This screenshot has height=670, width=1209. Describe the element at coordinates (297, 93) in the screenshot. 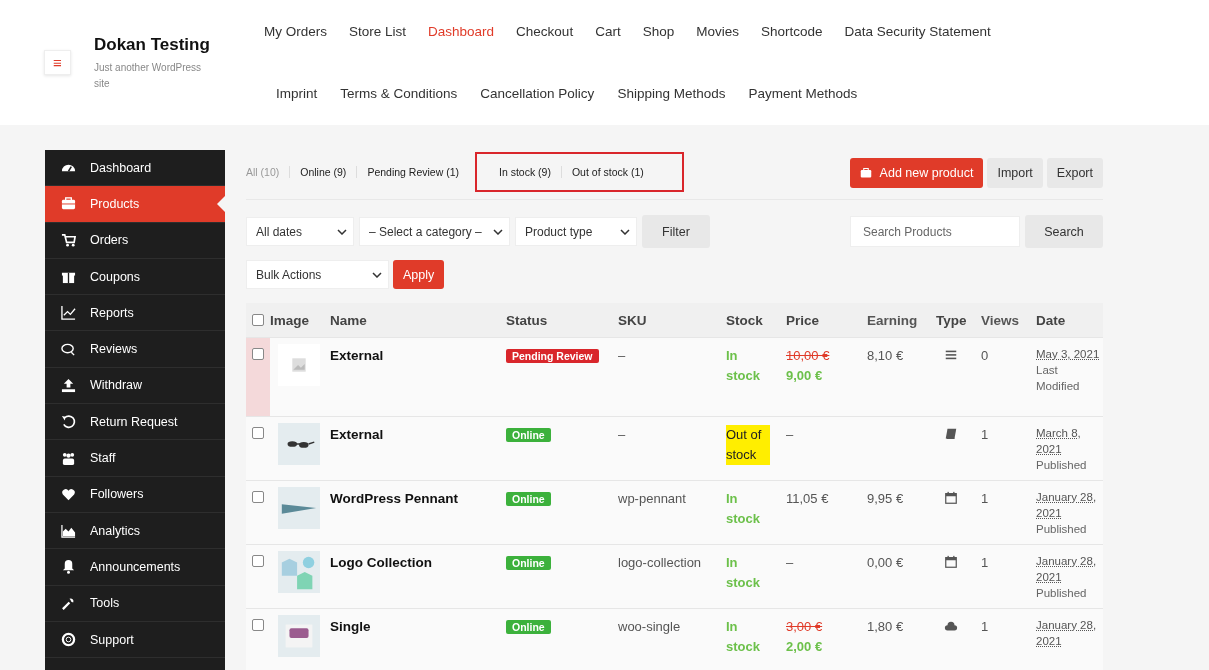

I see `nav-link: Imprint` at that location.